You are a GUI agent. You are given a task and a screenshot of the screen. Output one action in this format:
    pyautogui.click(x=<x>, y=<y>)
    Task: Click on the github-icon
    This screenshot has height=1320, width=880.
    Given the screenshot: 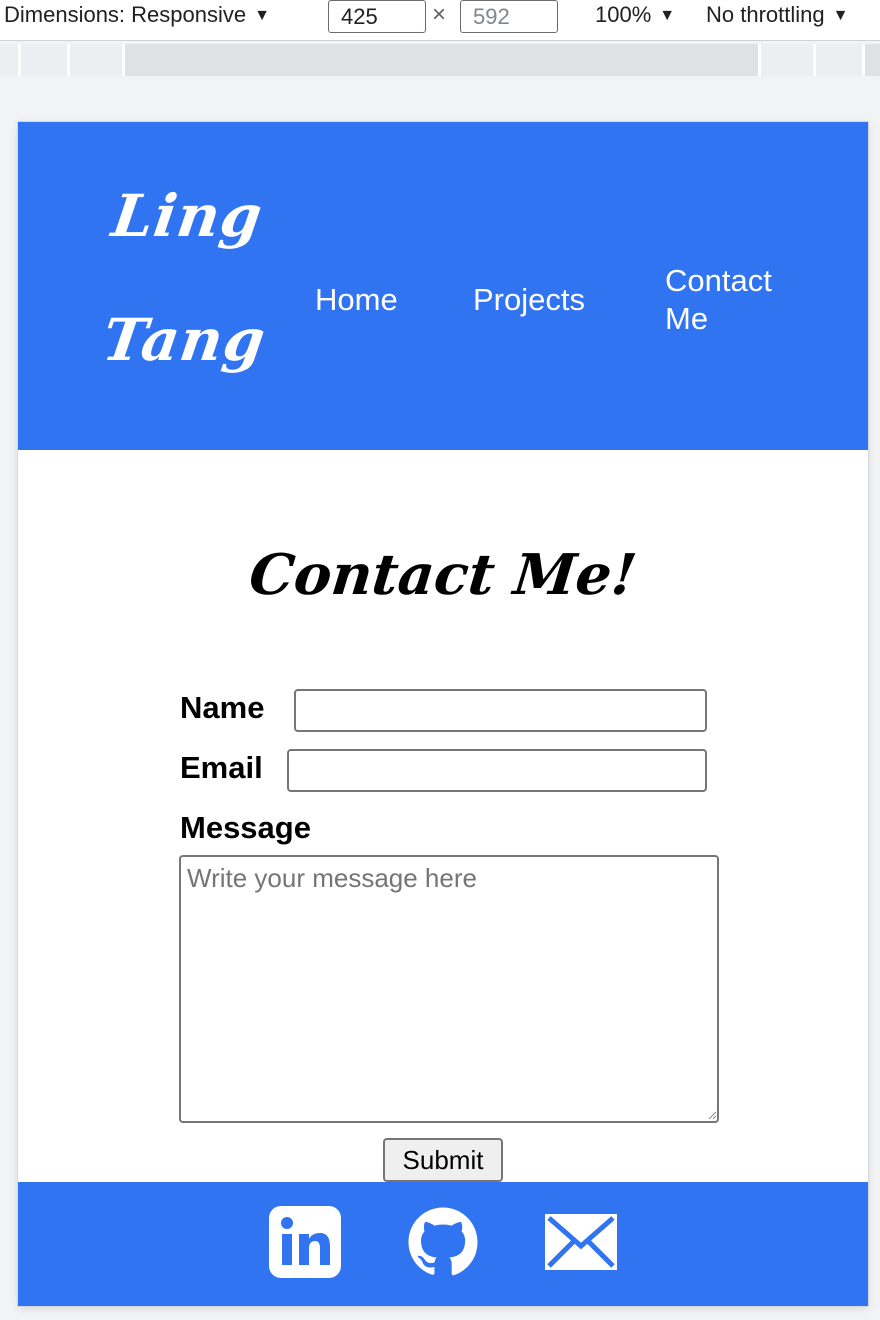 What is the action you would take?
    pyautogui.click(x=443, y=1242)
    